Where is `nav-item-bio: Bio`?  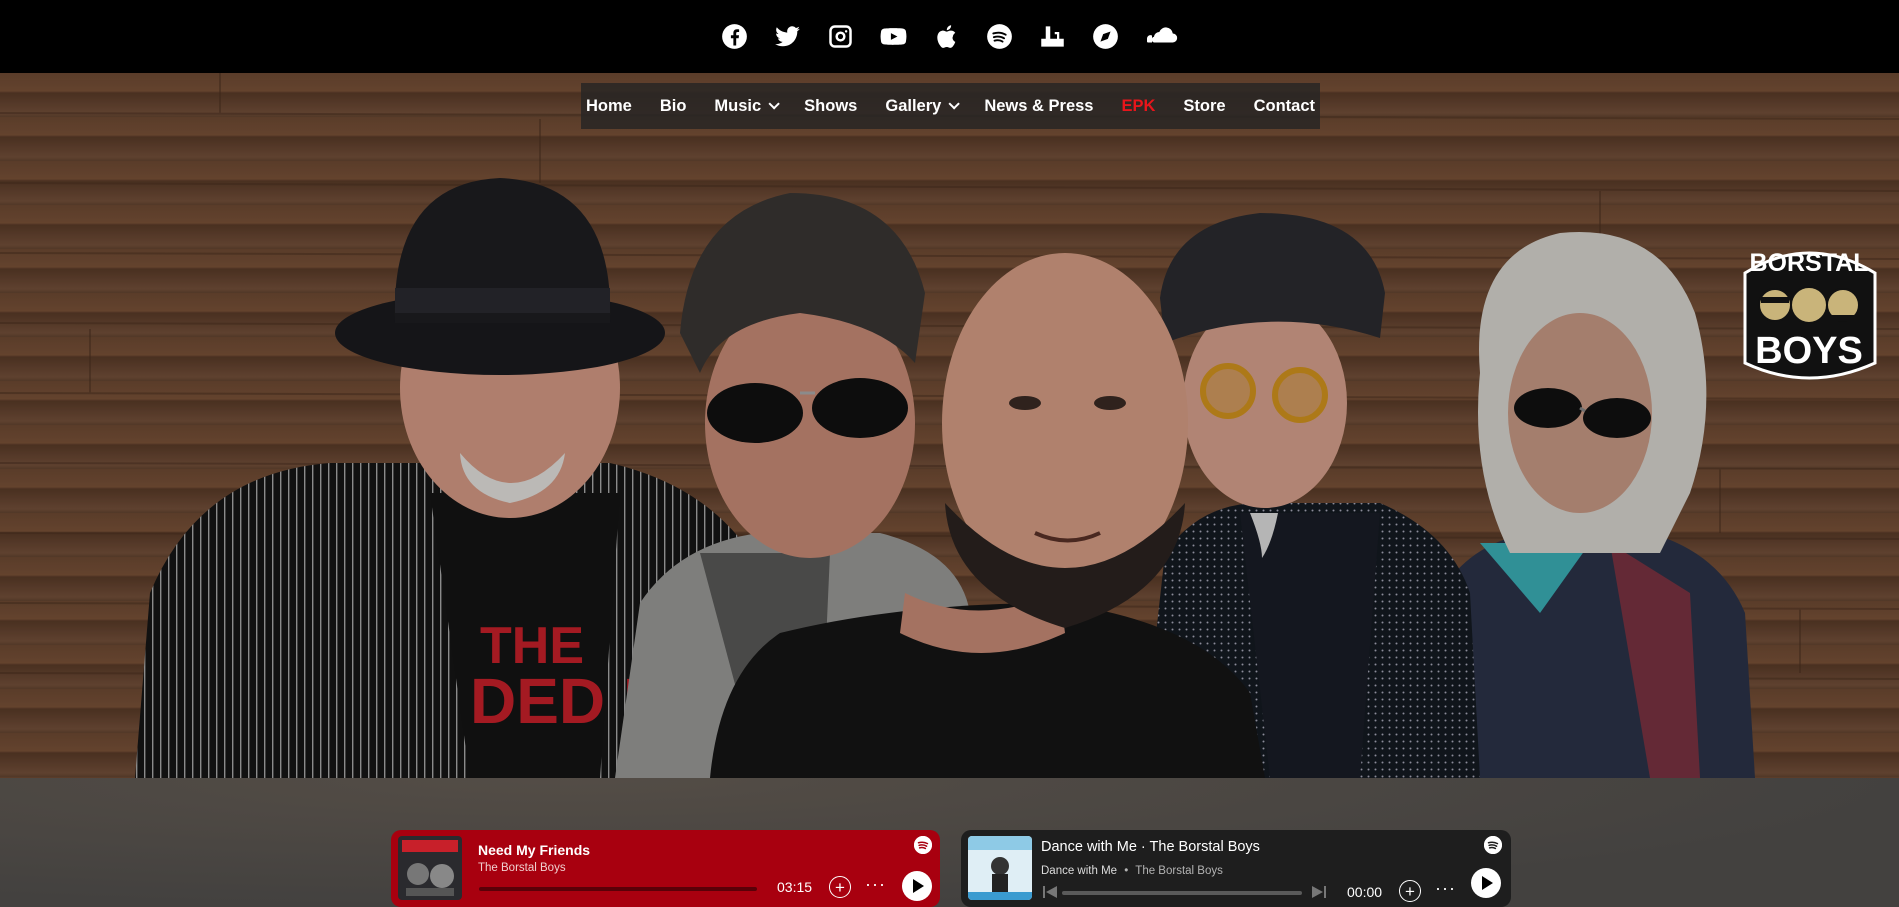
nav-item-bio: Bio is located at coordinates (673, 106).